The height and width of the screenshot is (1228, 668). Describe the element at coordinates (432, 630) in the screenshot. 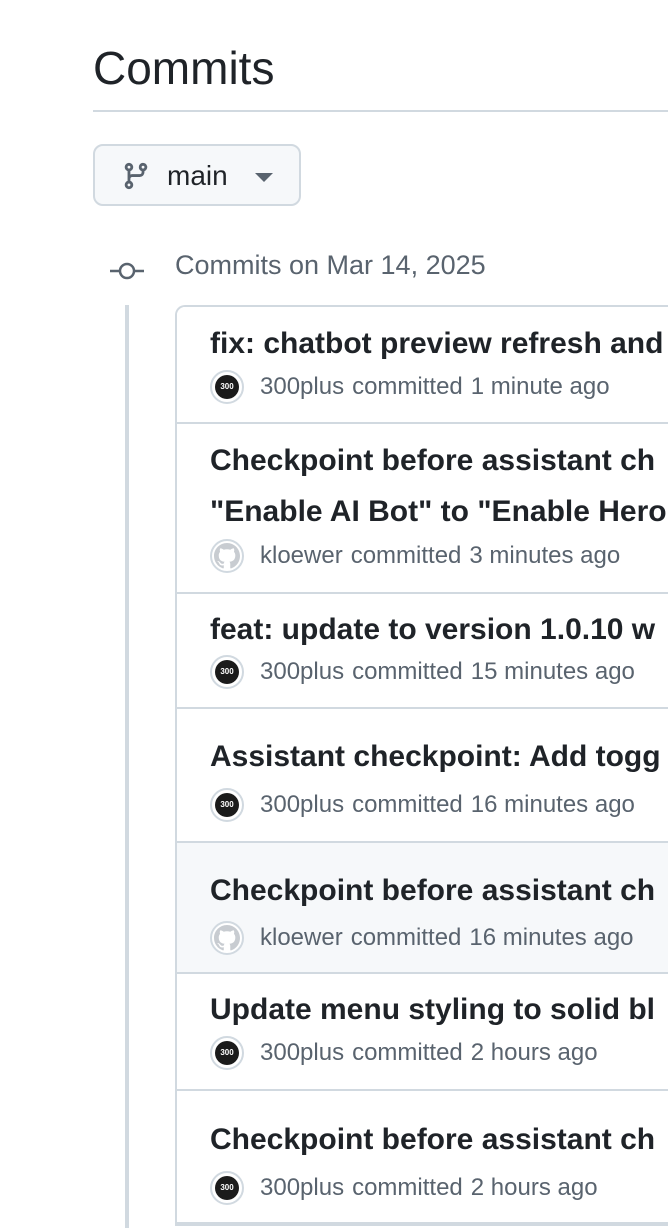

I see `commit-title-link: feat: update to version 1.0.10 w` at that location.